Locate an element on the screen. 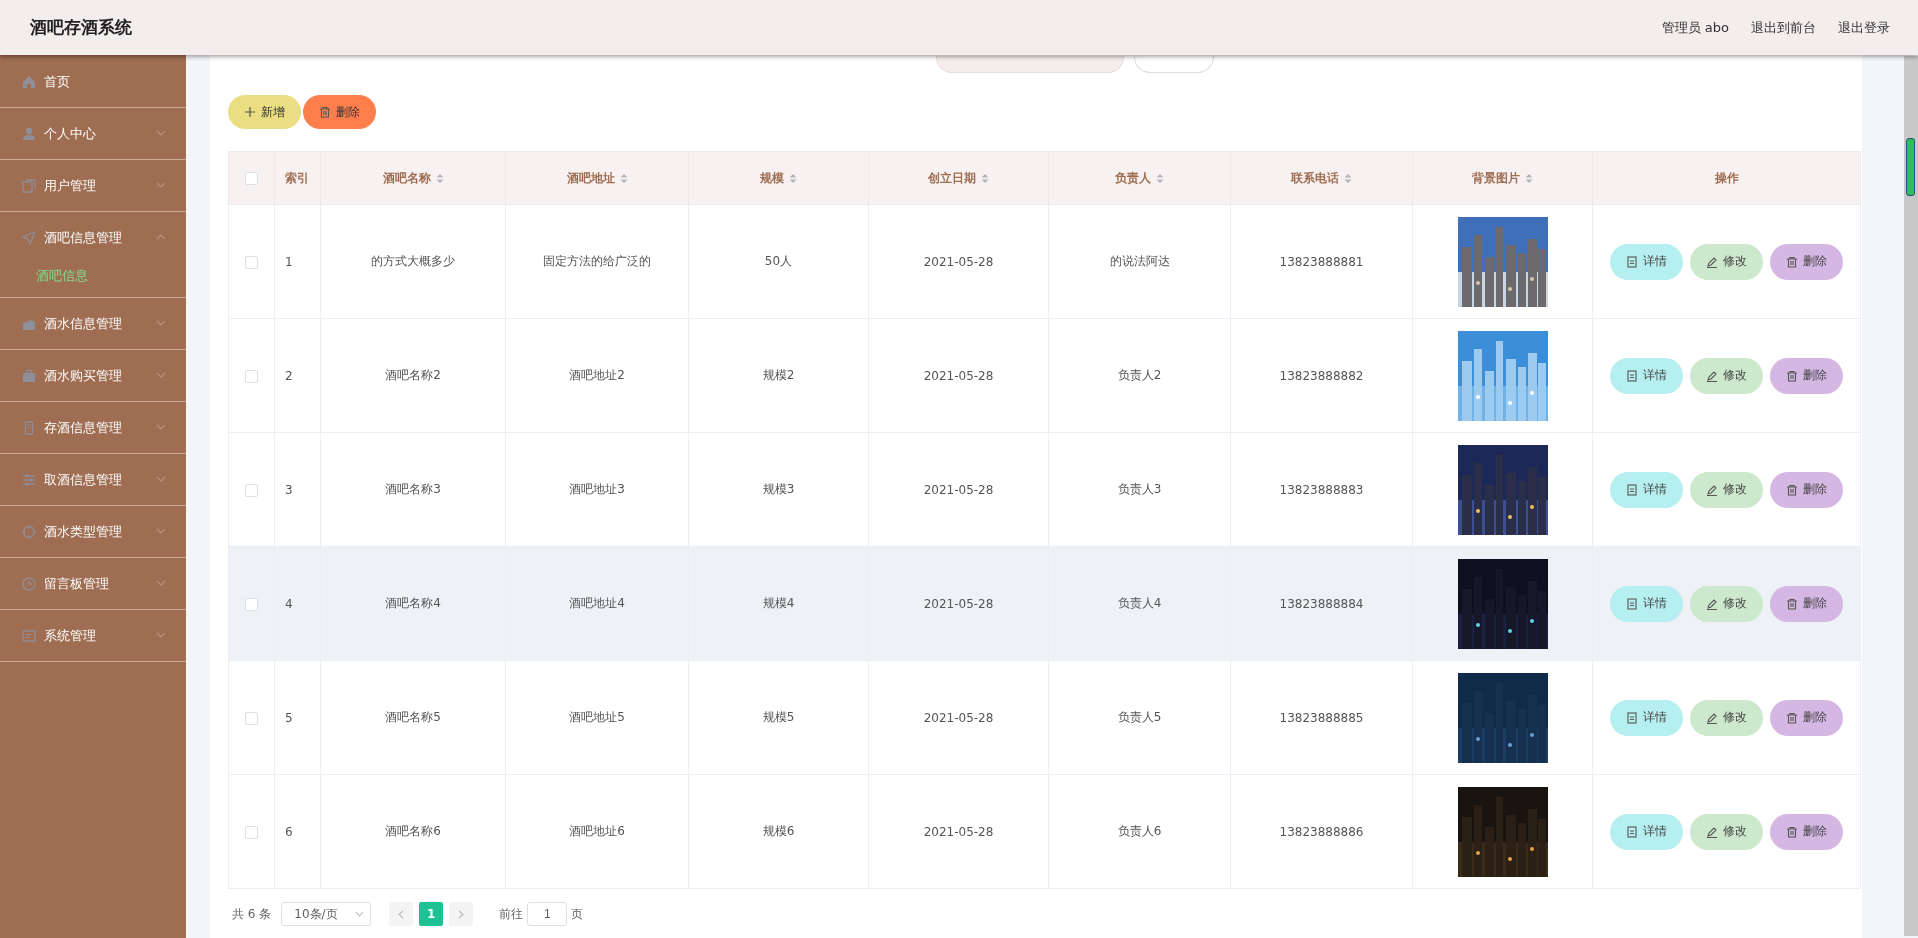  column-header: 创立日期 is located at coordinates (952, 177).